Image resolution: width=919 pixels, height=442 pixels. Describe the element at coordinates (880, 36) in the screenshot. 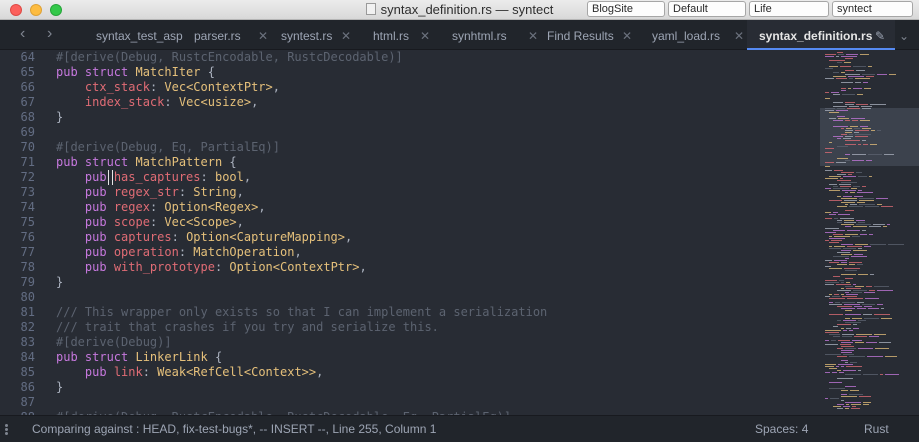

I see `pencil-icon: ✎` at that location.